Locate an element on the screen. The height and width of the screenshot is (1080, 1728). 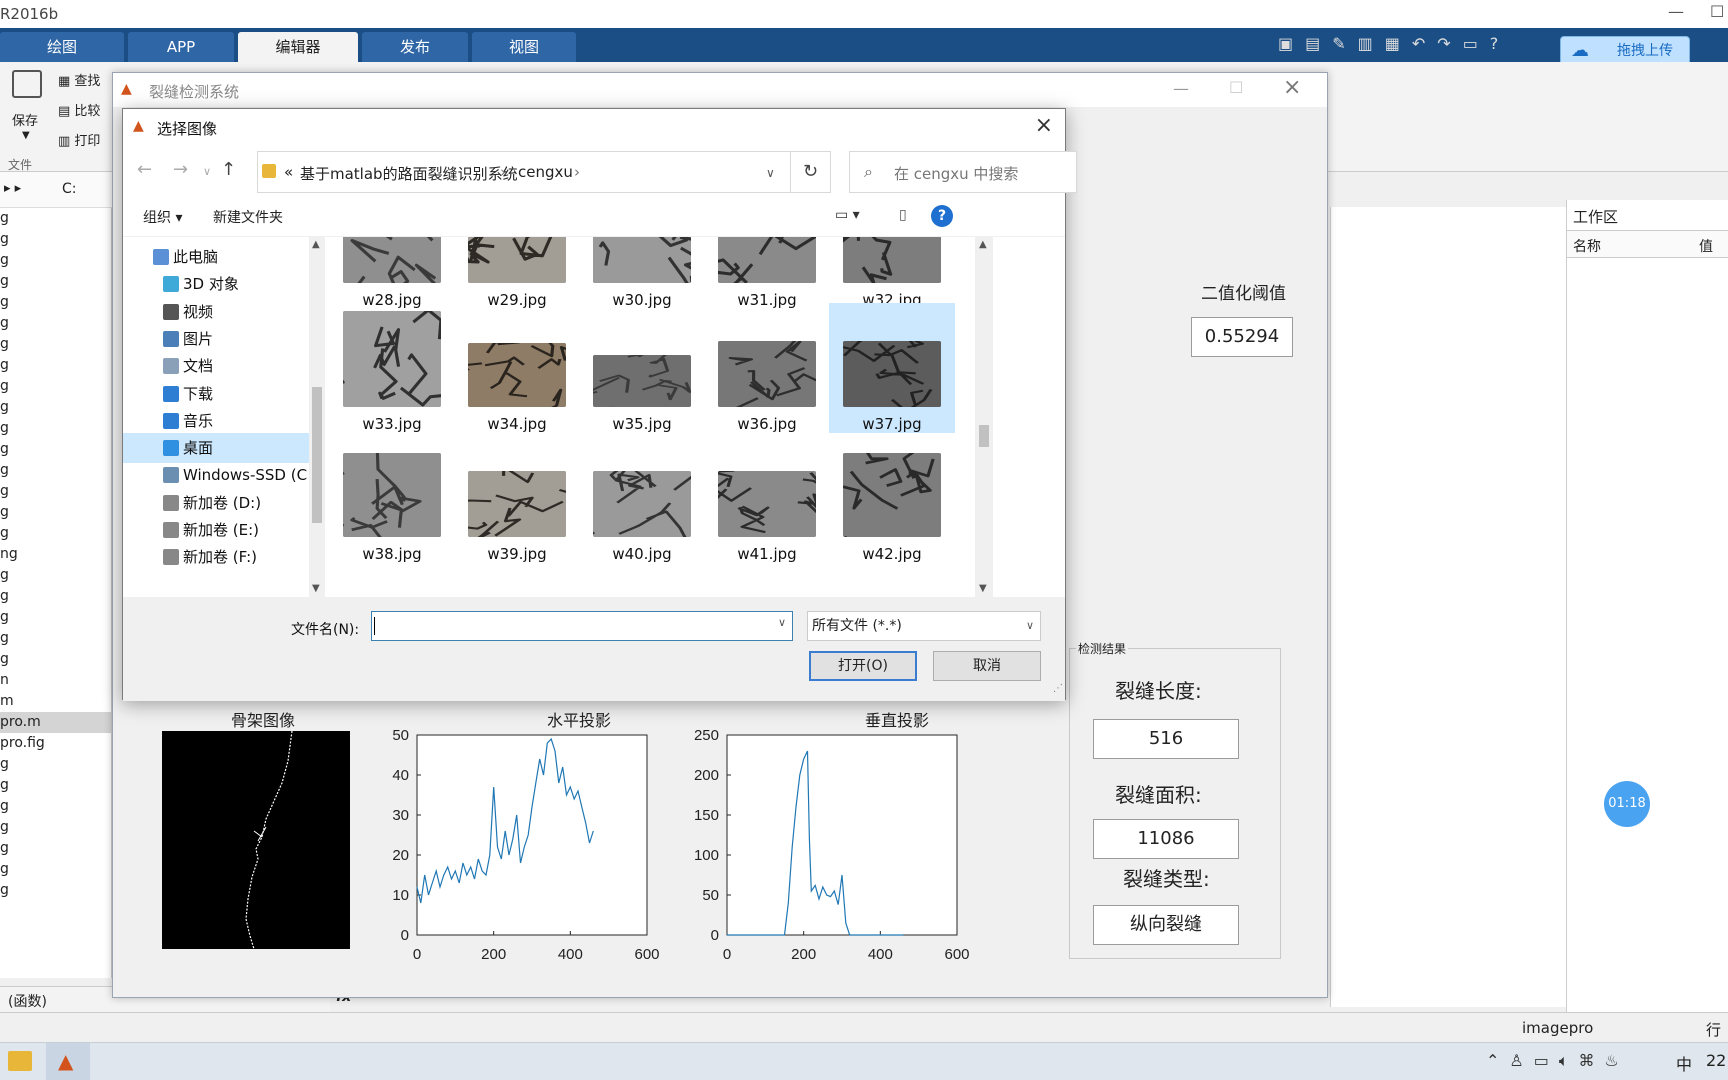
nav-item: 音乐 is located at coordinates (216, 421).